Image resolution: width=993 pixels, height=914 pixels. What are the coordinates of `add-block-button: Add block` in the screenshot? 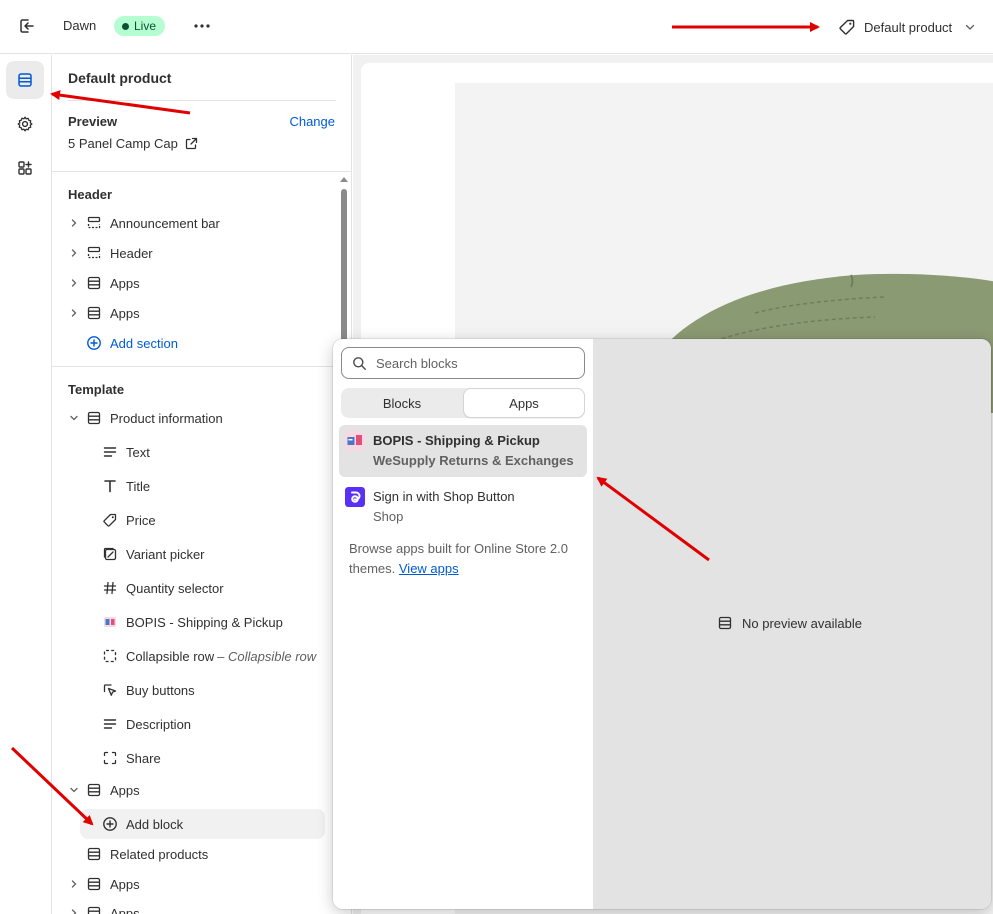 It's located at (202, 824).